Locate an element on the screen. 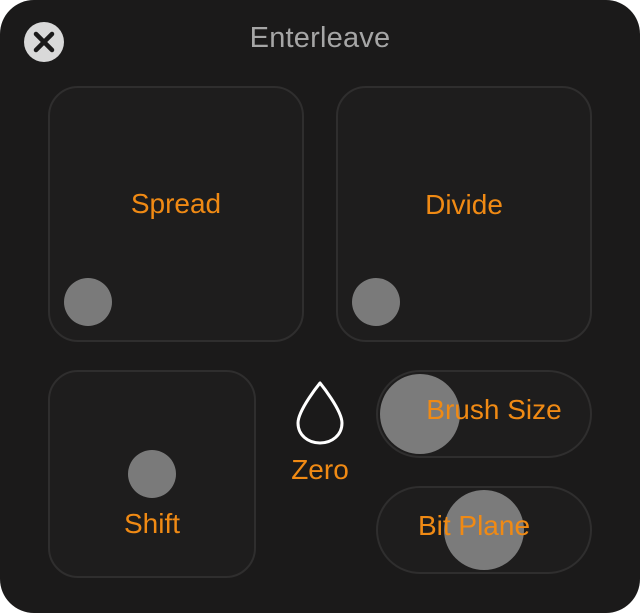 This screenshot has width=640, height=613. brush-size-slider: Brush Size is located at coordinates (484, 414).